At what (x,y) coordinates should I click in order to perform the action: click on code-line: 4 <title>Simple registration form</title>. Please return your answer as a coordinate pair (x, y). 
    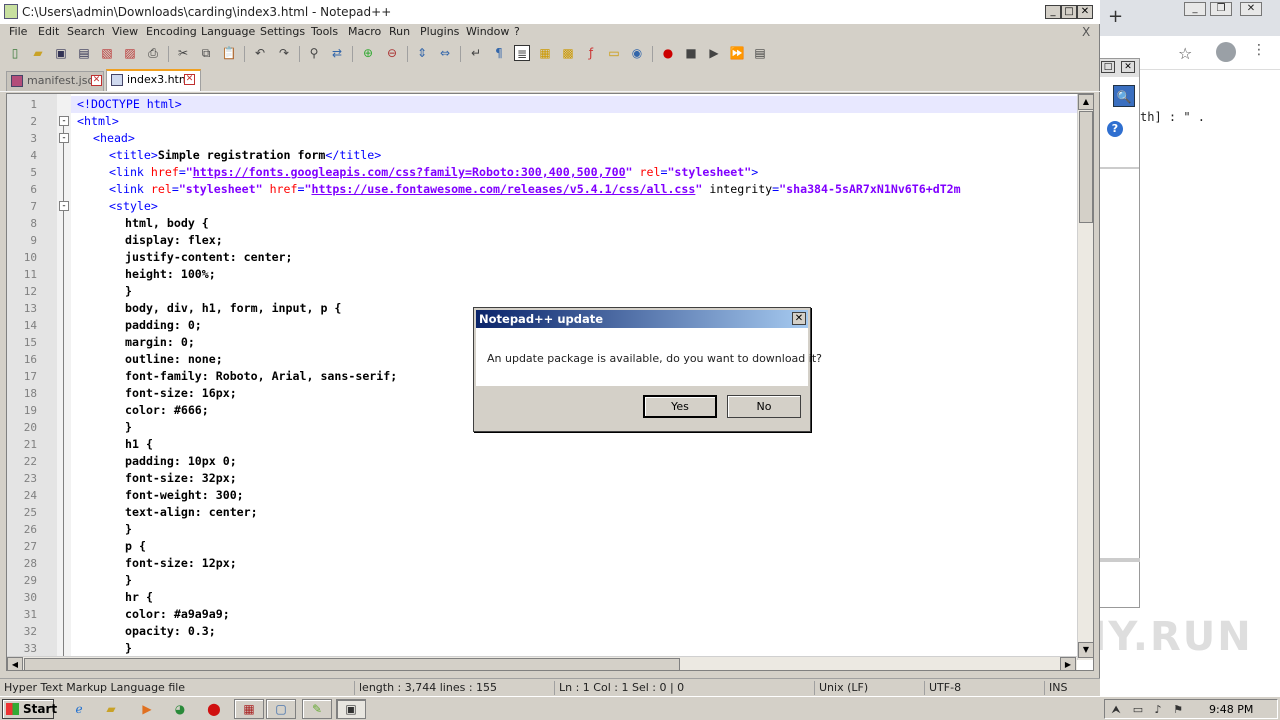
    Looking at the image, I should click on (542, 155).